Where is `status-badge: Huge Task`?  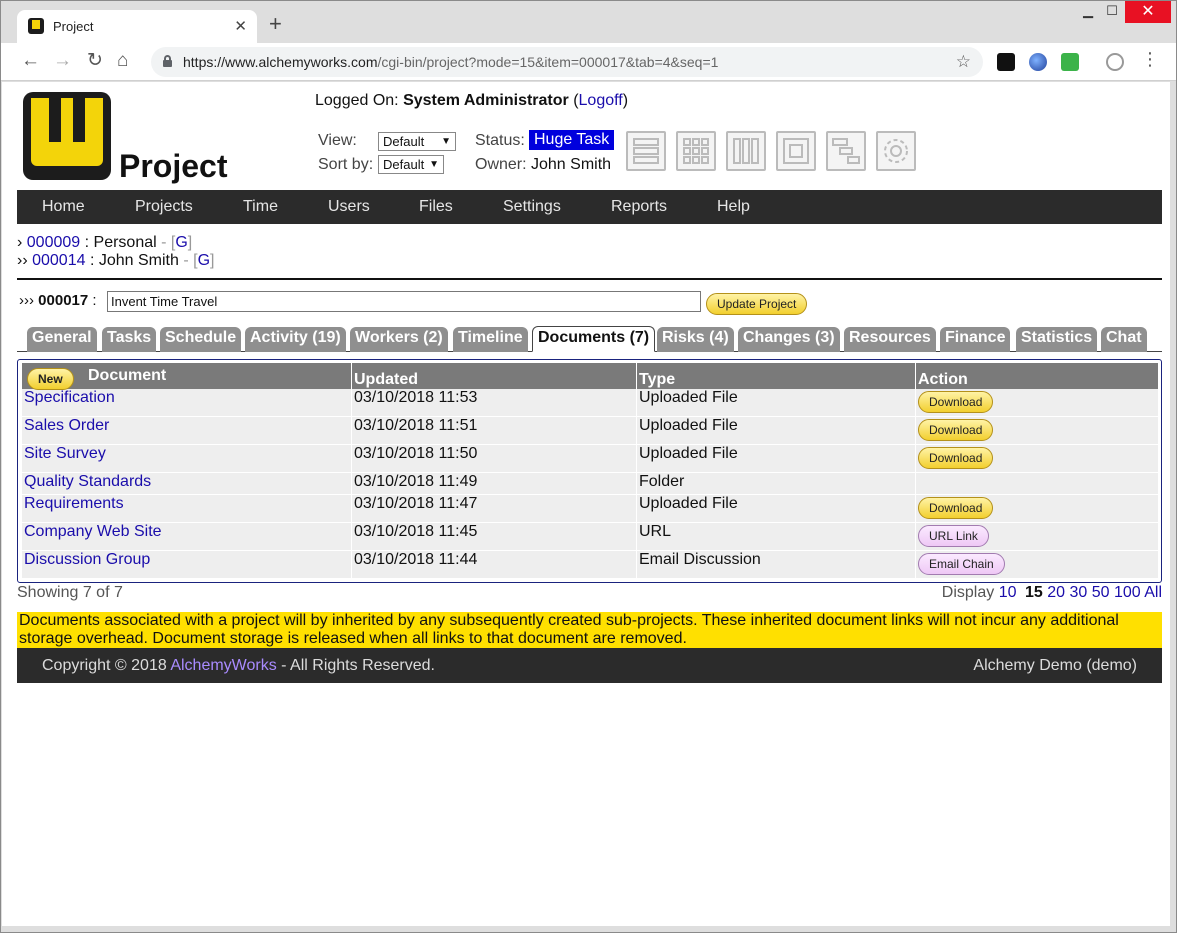
status-badge: Huge Task is located at coordinates (572, 140).